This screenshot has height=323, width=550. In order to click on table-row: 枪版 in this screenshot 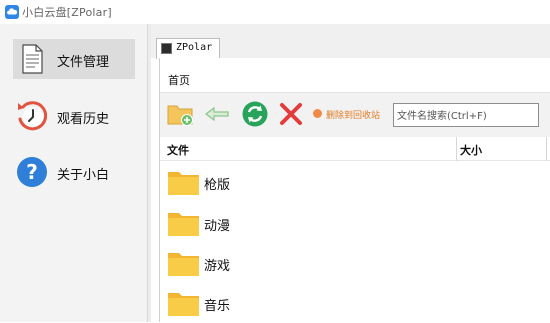, I will do `click(355, 182)`.